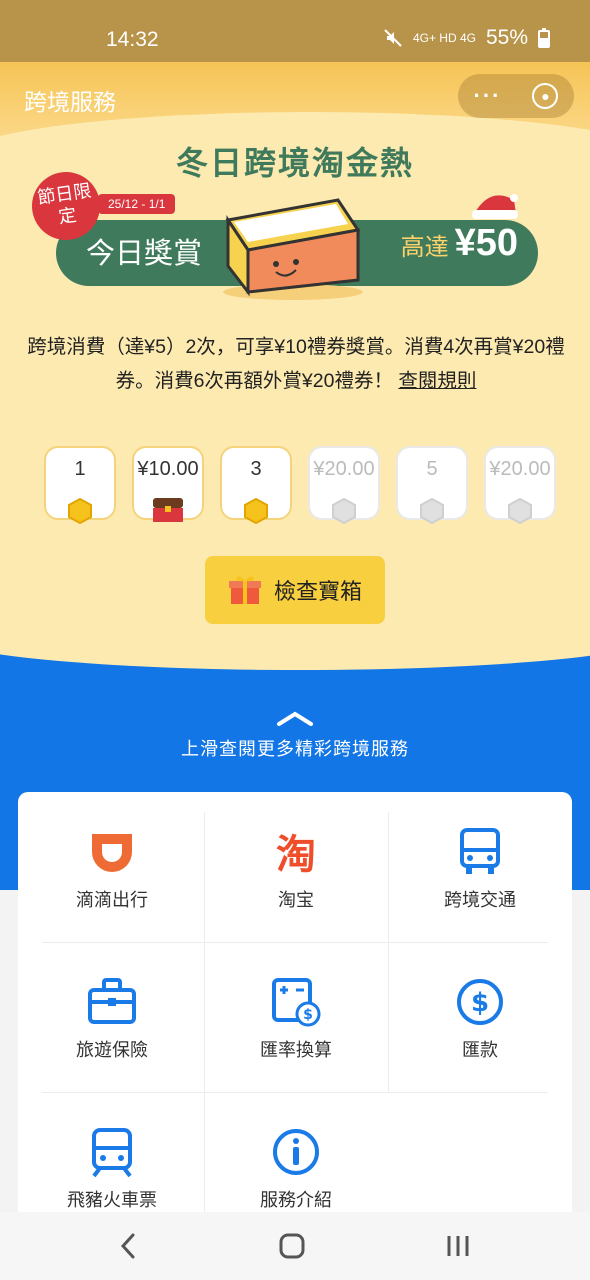 The height and width of the screenshot is (1280, 590). I want to click on service-remittance: $ 匯款, so click(480, 1017).